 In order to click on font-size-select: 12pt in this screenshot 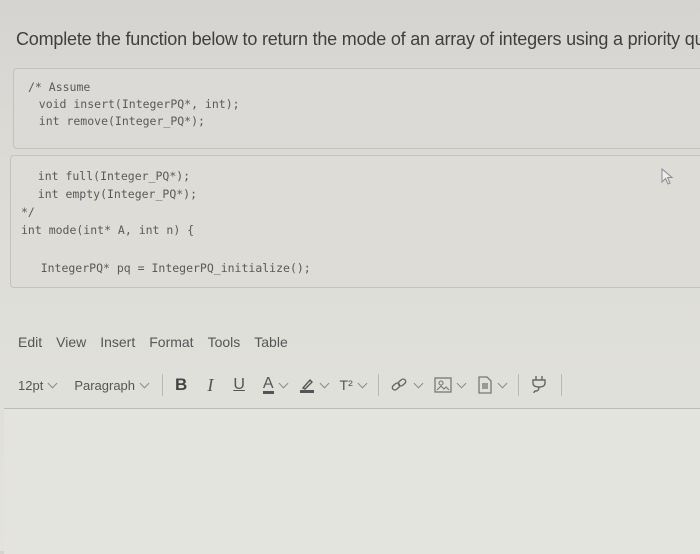, I will do `click(38, 385)`.